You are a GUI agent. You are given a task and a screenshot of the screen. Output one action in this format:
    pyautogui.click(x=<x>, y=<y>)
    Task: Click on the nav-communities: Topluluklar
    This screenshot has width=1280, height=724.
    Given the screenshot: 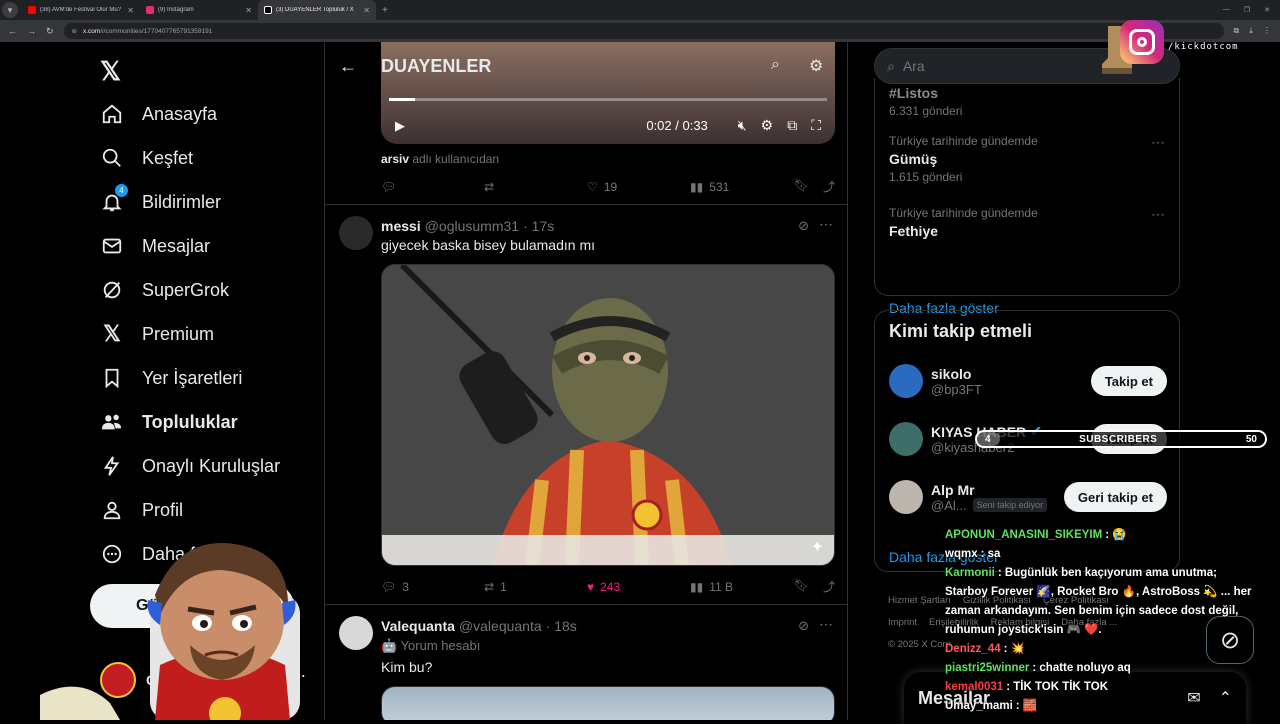 What is the action you would take?
    pyautogui.click(x=169, y=422)
    